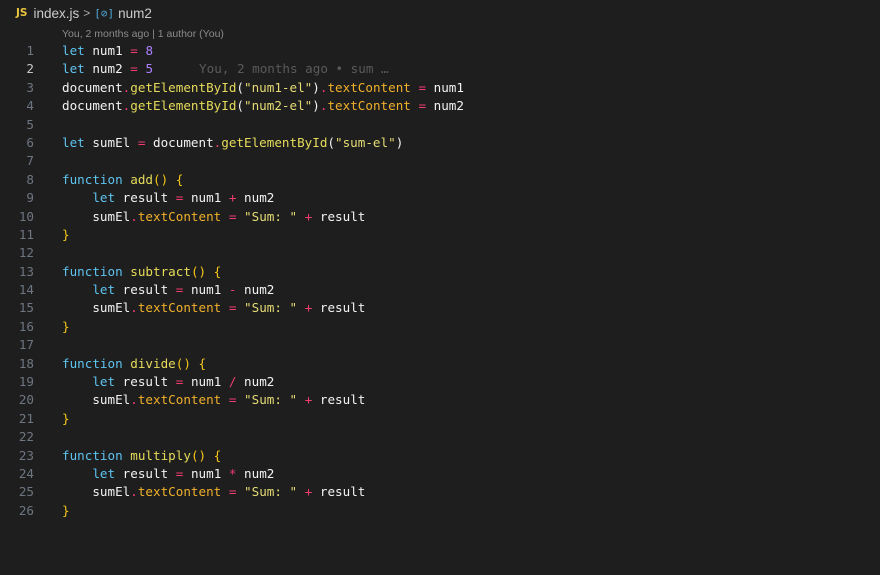  I want to click on code-token: "num2-el", so click(278, 106).